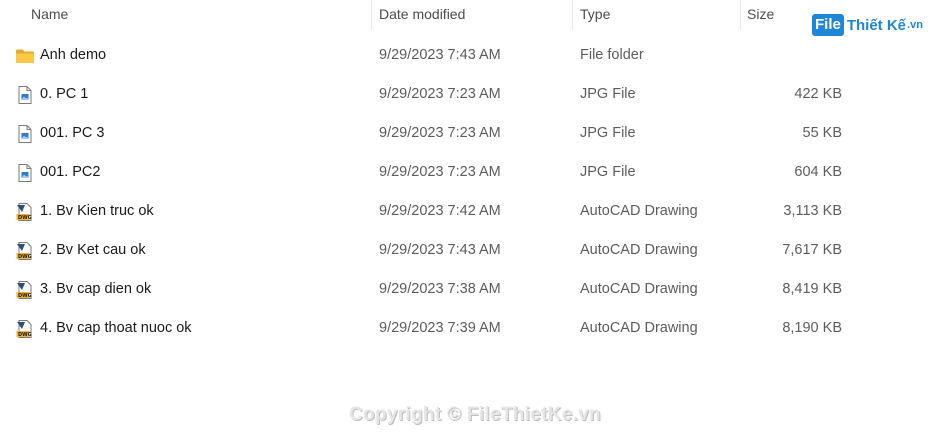 The width and height of the screenshot is (950, 439). I want to click on file-size: 8,419 KB, so click(812, 289).